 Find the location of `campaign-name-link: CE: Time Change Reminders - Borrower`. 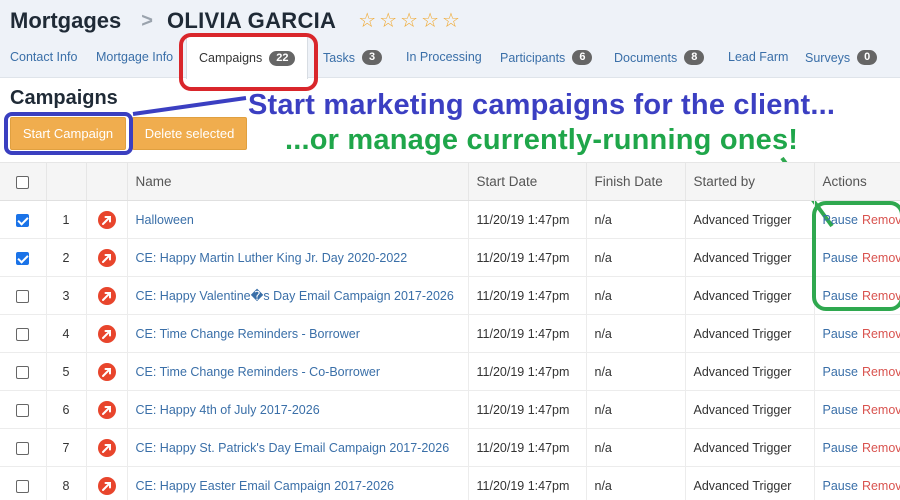

campaign-name-link: CE: Time Change Reminders - Borrower is located at coordinates (298, 333).